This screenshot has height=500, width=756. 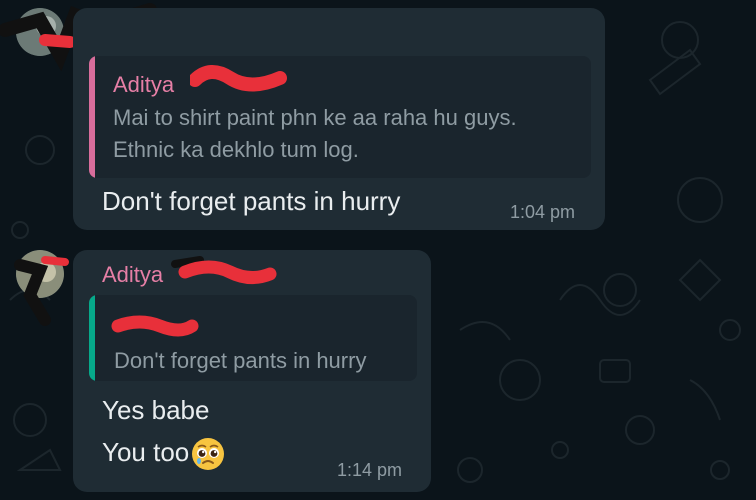 What do you see at coordinates (543, 212) in the screenshot?
I see `message-time: 1:04 pm` at bounding box center [543, 212].